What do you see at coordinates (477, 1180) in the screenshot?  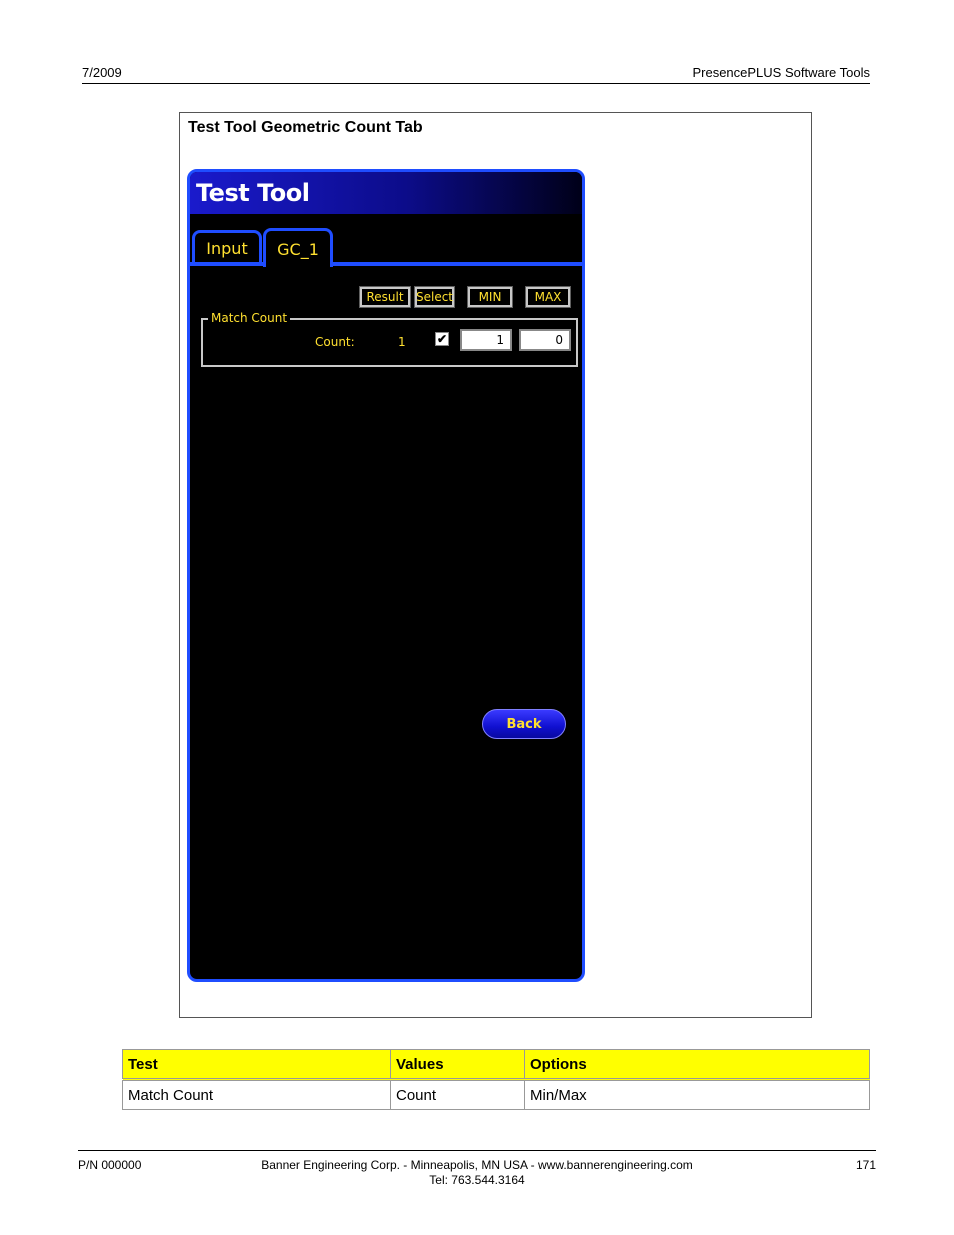 I see `footer-phone: Tel: 763.544.3164` at bounding box center [477, 1180].